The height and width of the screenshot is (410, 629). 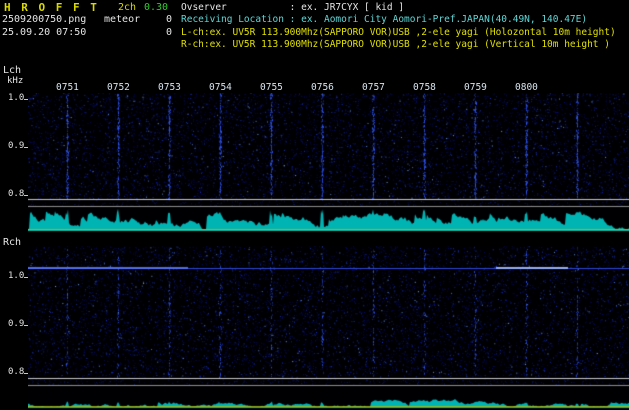 I want to click on output-filename: 2509200750.png, so click(x=44, y=19).